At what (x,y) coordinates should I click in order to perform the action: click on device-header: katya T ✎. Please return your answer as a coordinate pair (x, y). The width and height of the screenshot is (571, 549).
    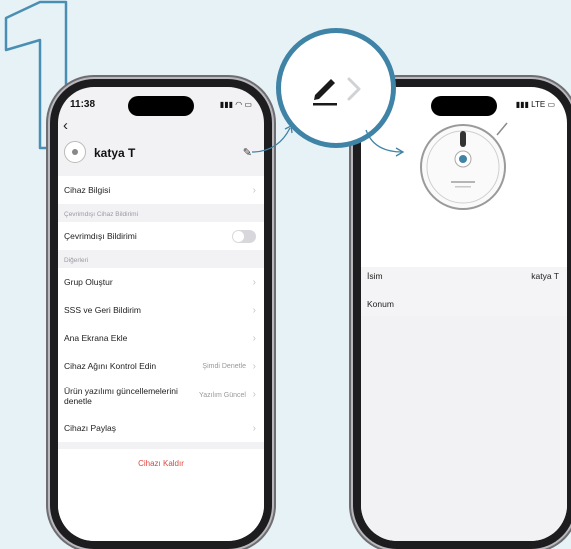
    Looking at the image, I should click on (161, 154).